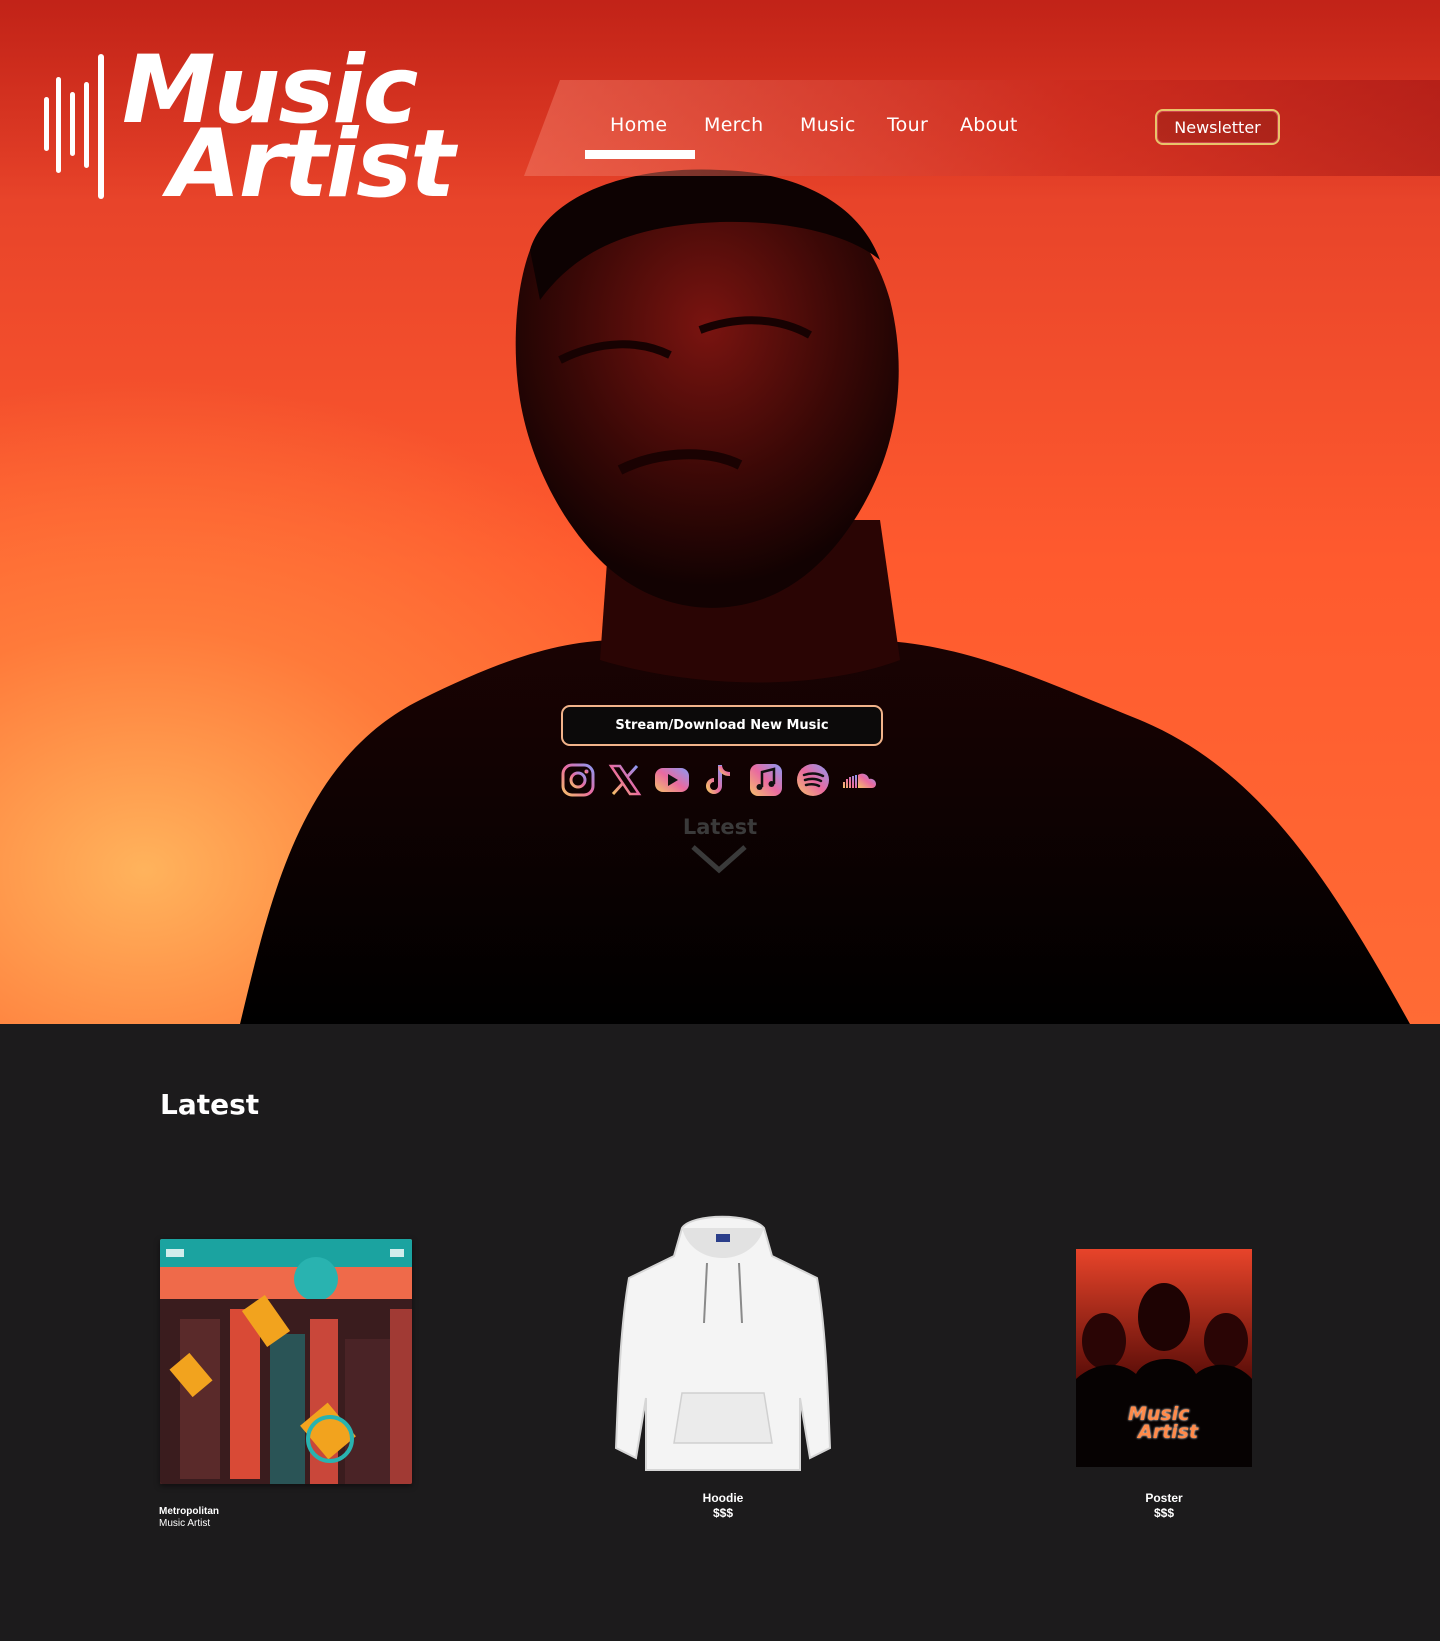 Image resolution: width=1440 pixels, height=1641 pixels. What do you see at coordinates (989, 125) in the screenshot?
I see `nav-about: About` at bounding box center [989, 125].